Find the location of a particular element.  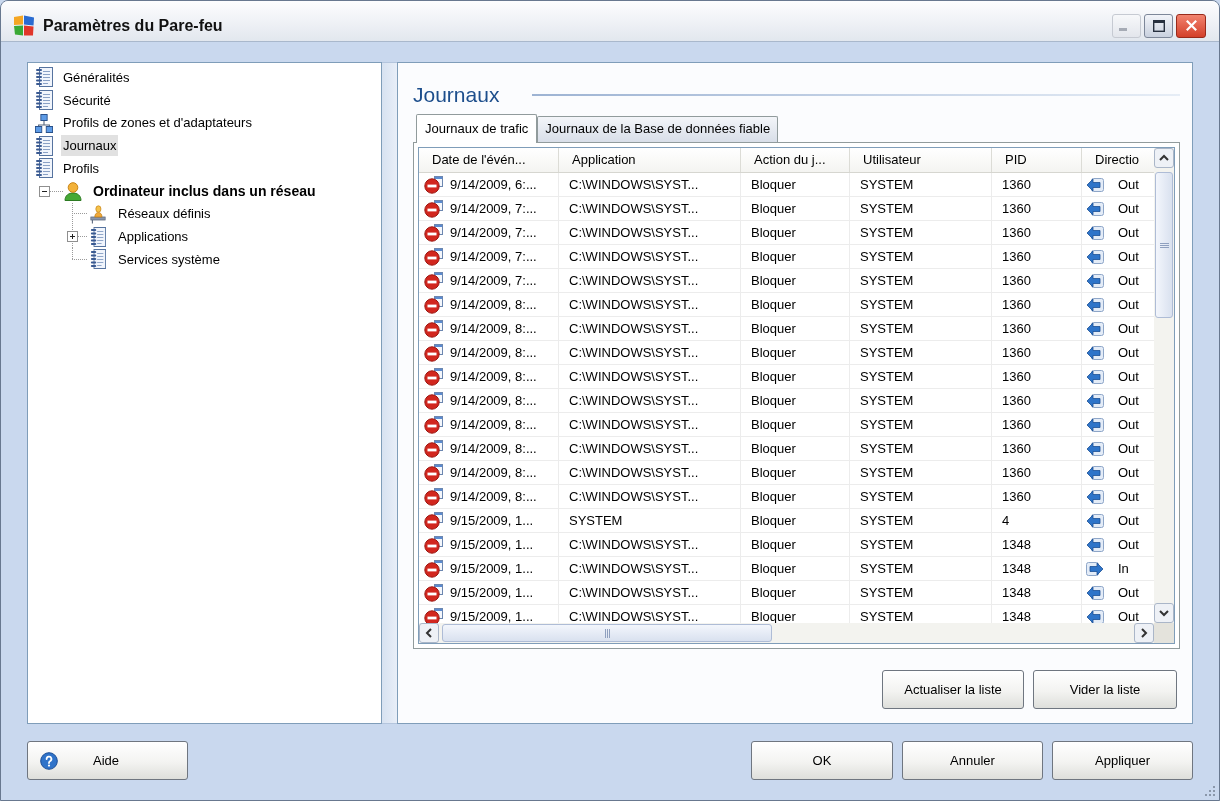

close-button is located at coordinates (1191, 25).